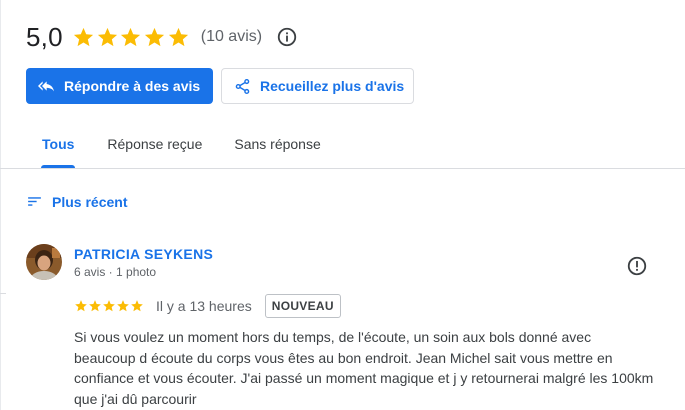 The image size is (685, 410). I want to click on review-stars, so click(109, 306).